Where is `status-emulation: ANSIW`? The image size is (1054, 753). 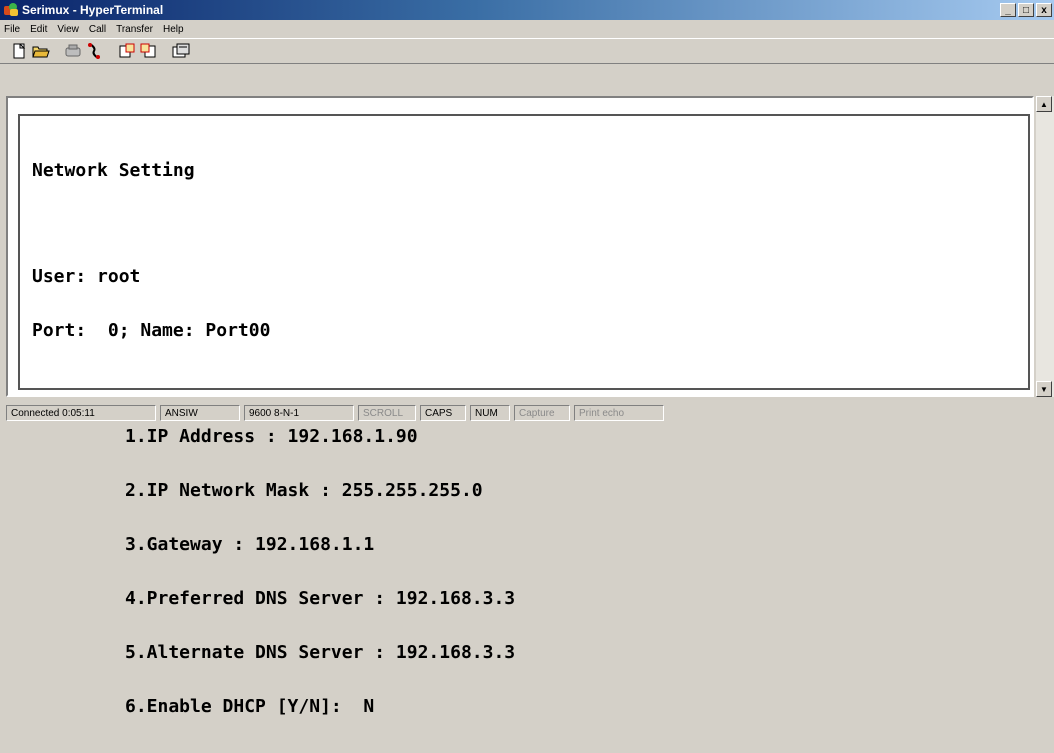 status-emulation: ANSIW is located at coordinates (200, 412).